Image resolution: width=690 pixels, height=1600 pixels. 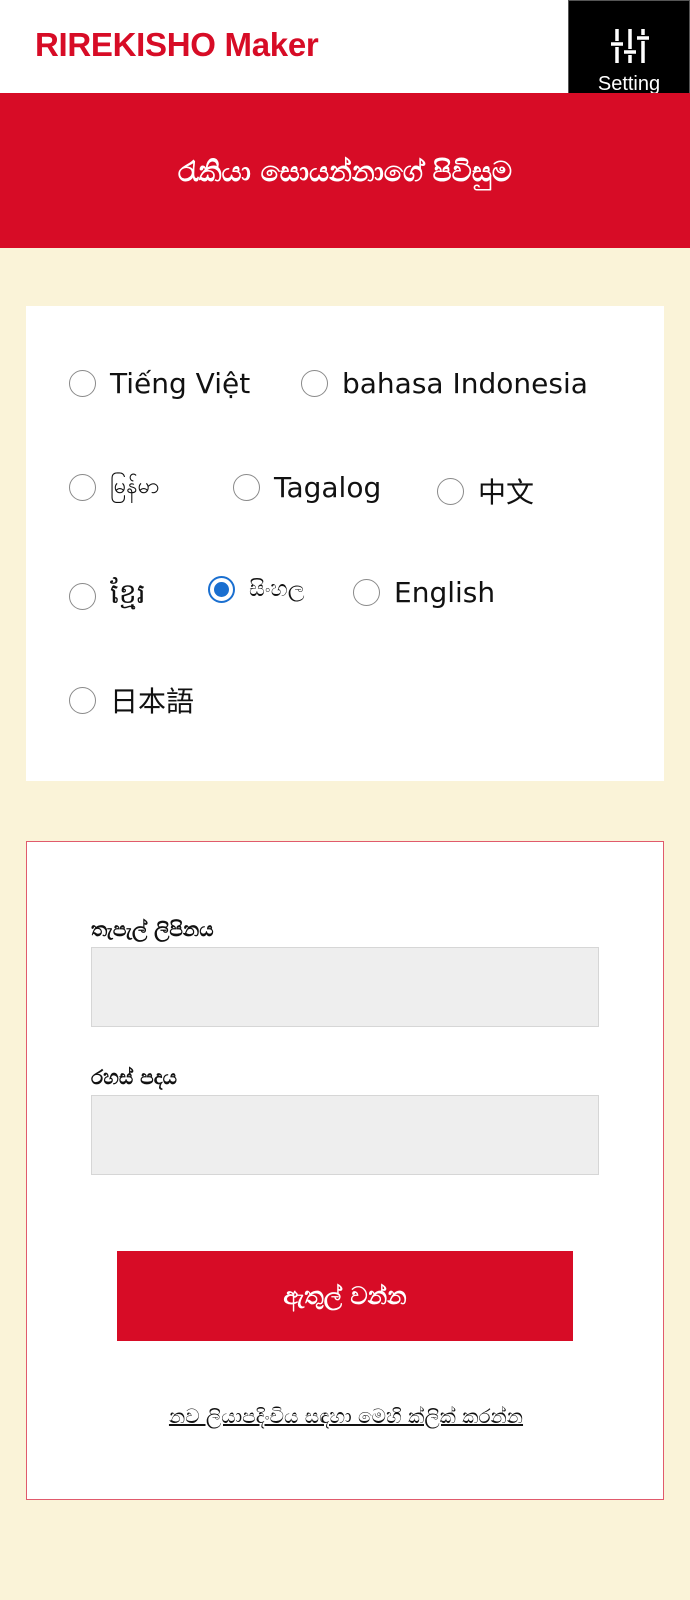 I want to click on radio-indonesian, so click(x=314, y=383).